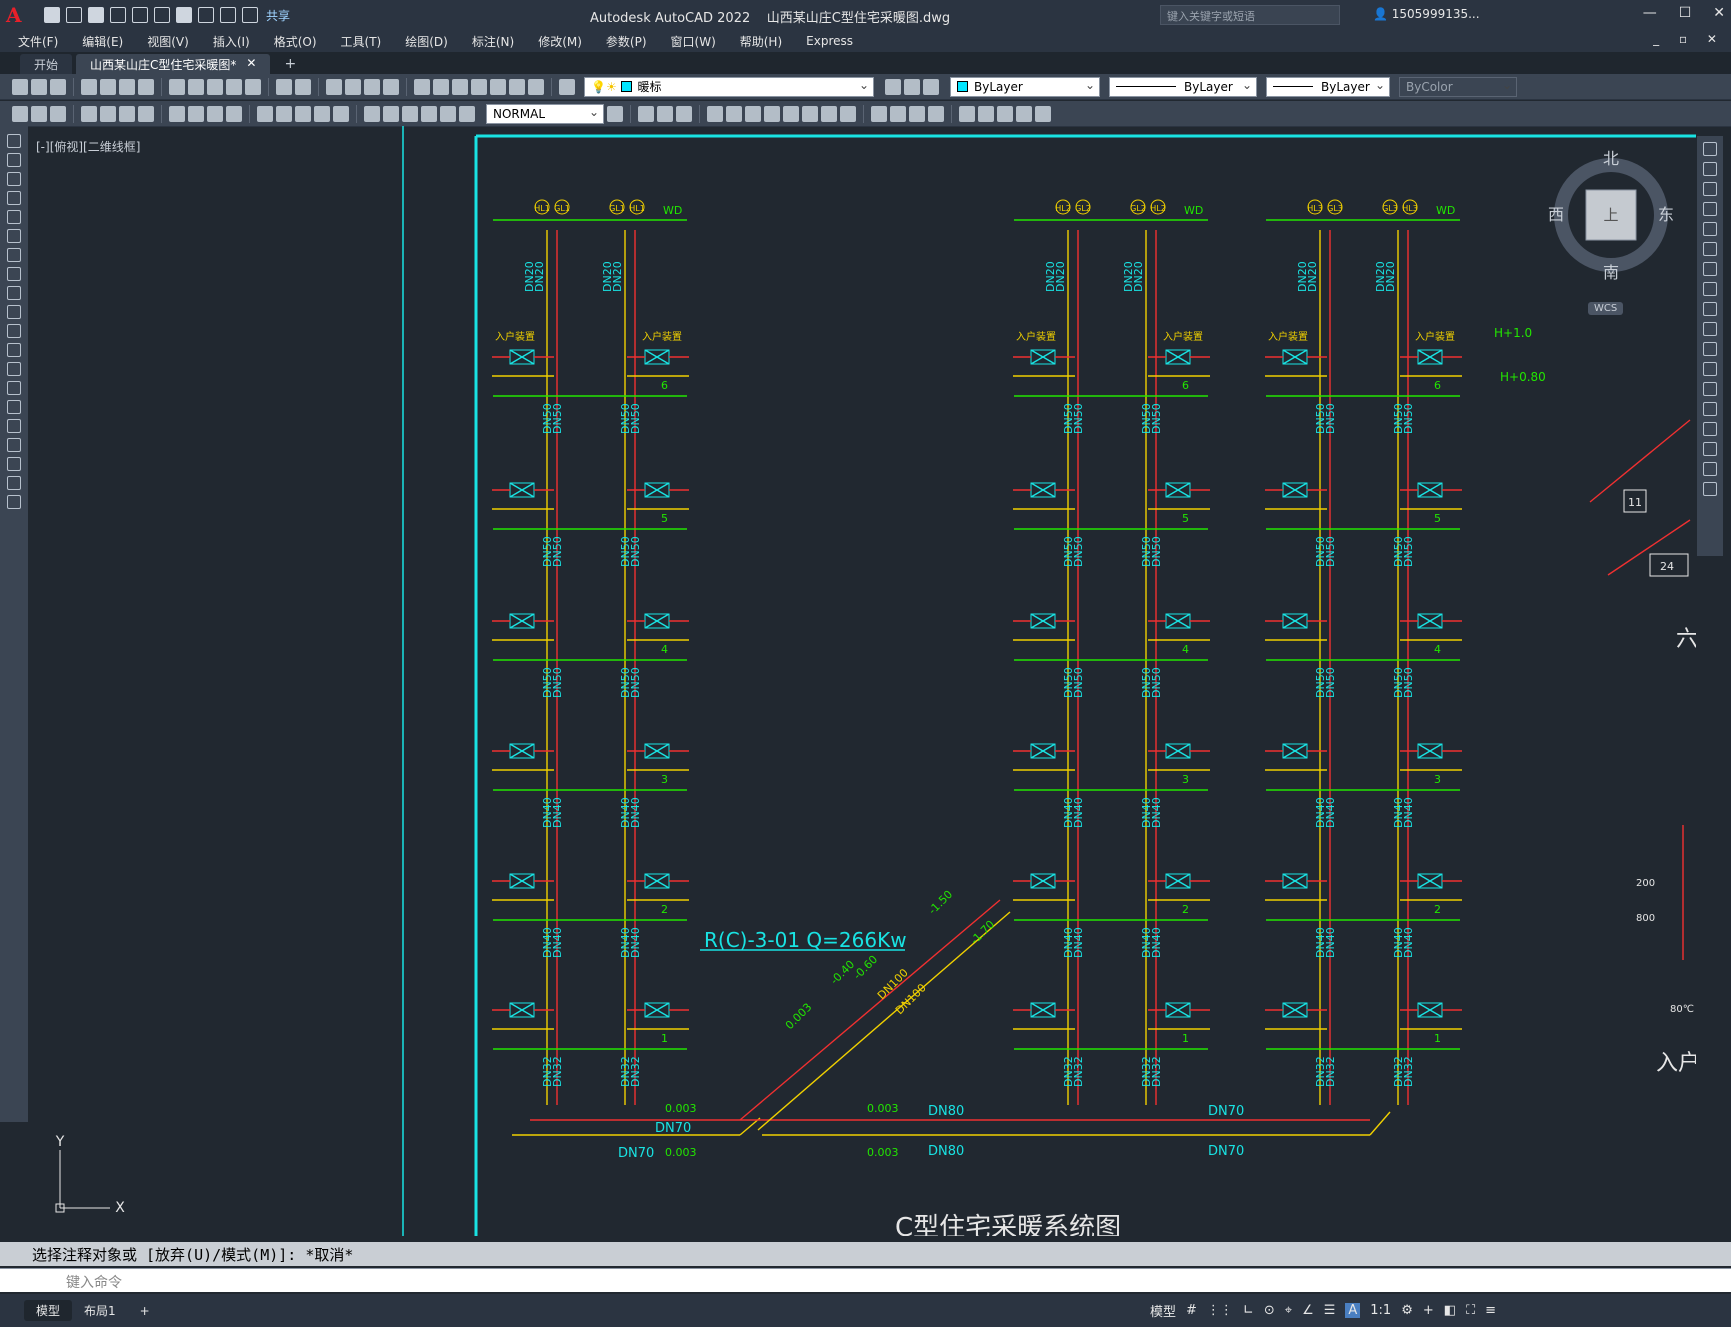 This screenshot has width=1731, height=1327. I want to click on tolerance-icon, so click(372, 113).